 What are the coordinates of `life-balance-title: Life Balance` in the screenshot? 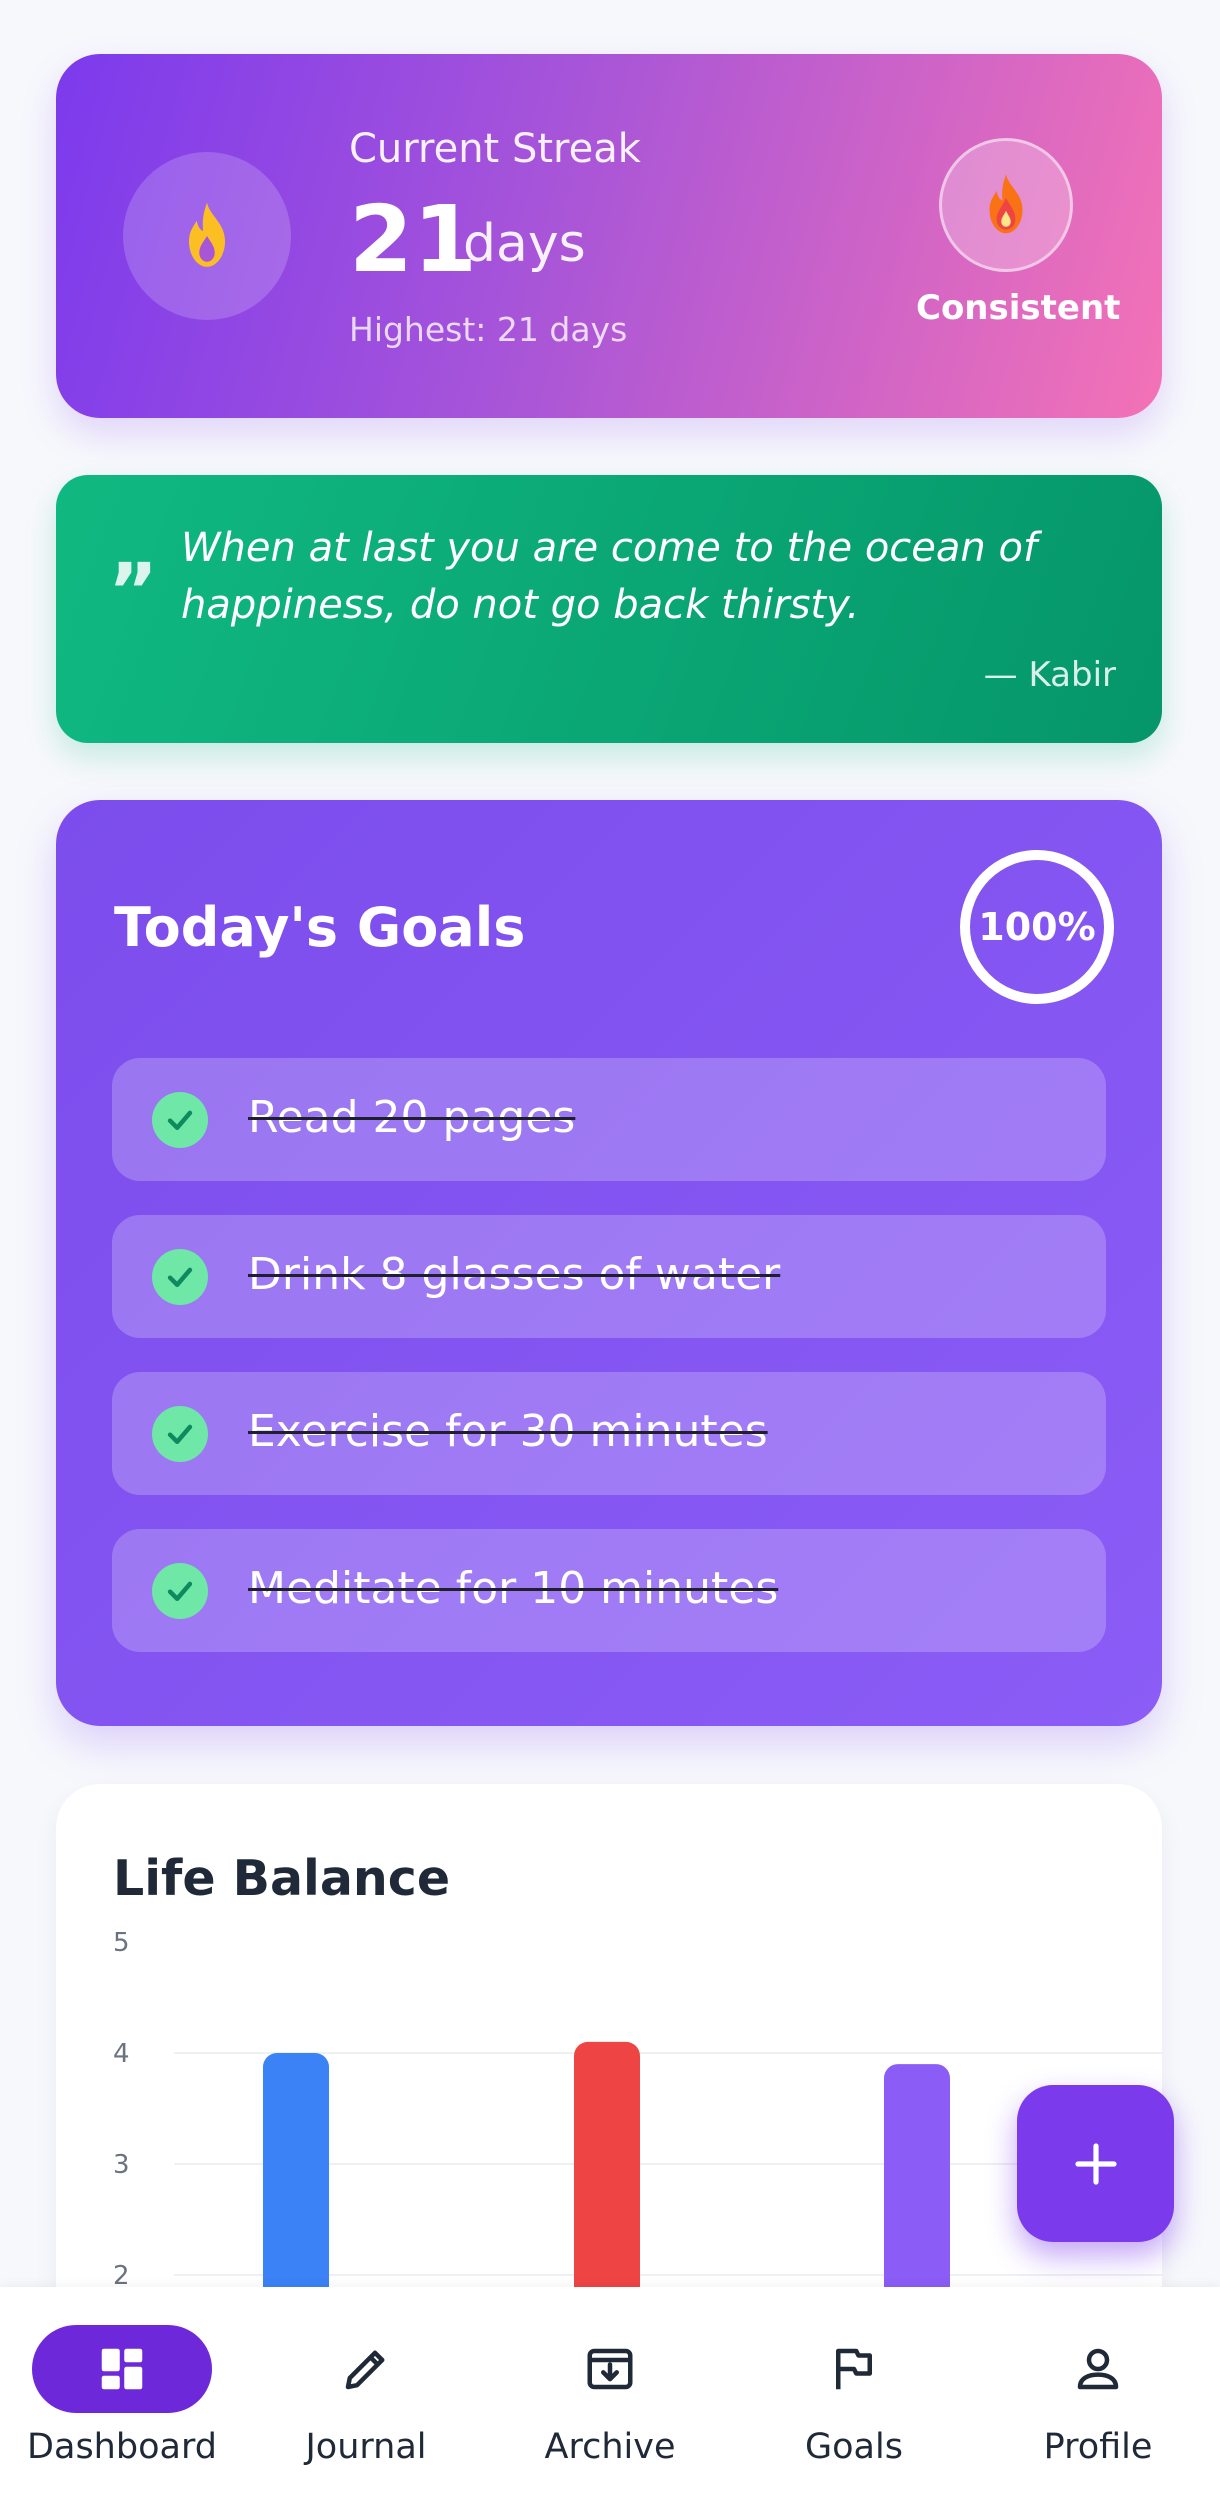 It's located at (282, 1878).